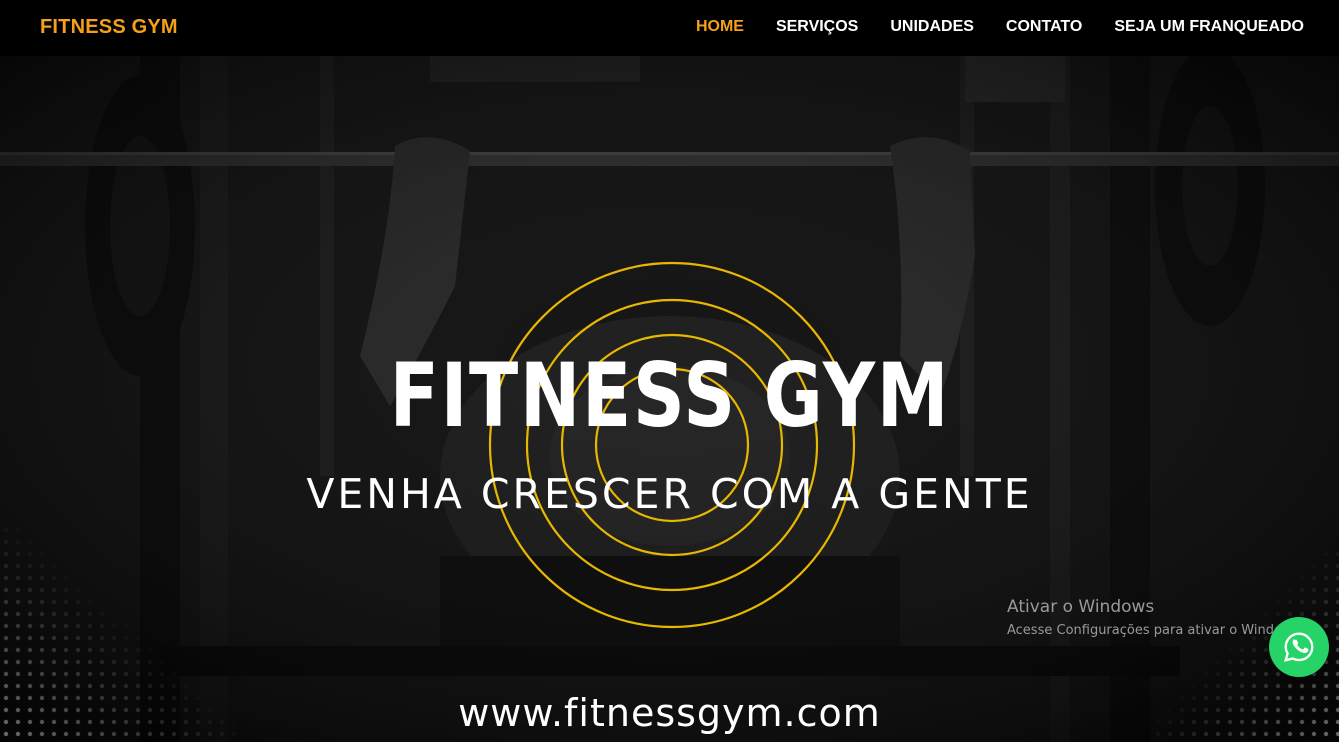 The width and height of the screenshot is (1339, 742). What do you see at coordinates (109, 27) in the screenshot?
I see `brand-logo-text: FITNESS GYM` at bounding box center [109, 27].